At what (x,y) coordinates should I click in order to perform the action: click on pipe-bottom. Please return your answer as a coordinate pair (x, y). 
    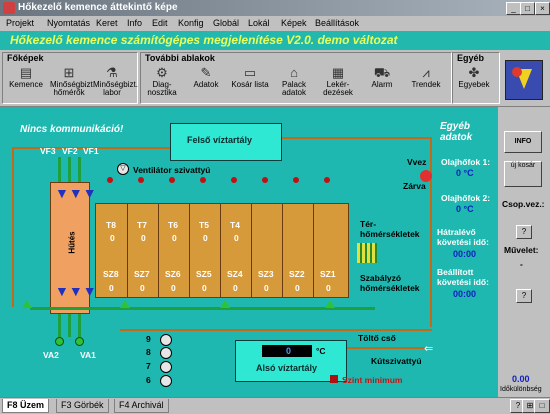
    Looking at the image, I should click on (276, 330).